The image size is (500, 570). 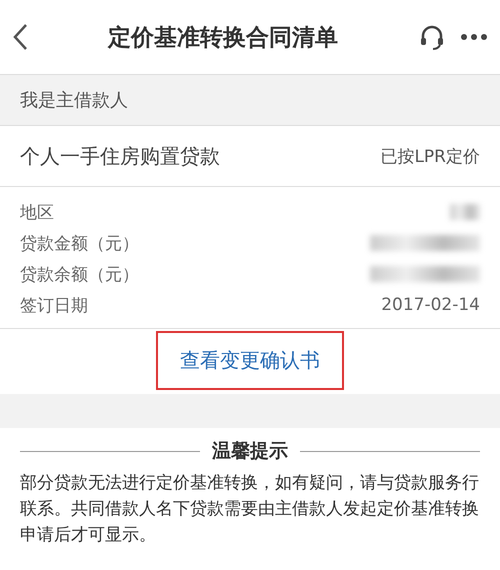 I want to click on headset-icon, so click(x=432, y=37).